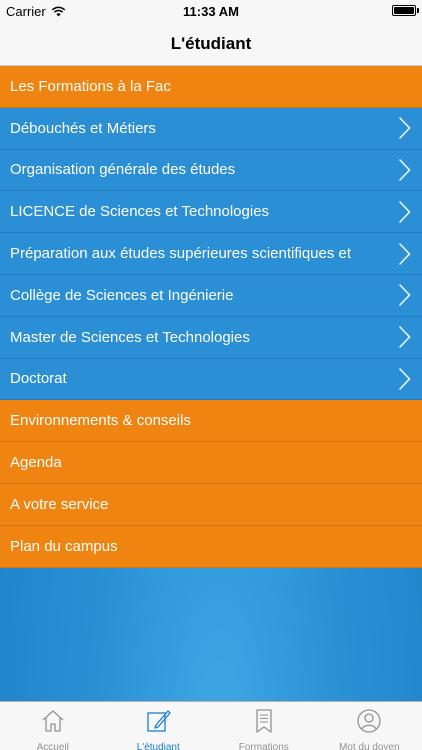 This screenshot has width=422, height=750. I want to click on navigation-bar: L'étudiant, so click(211, 44).